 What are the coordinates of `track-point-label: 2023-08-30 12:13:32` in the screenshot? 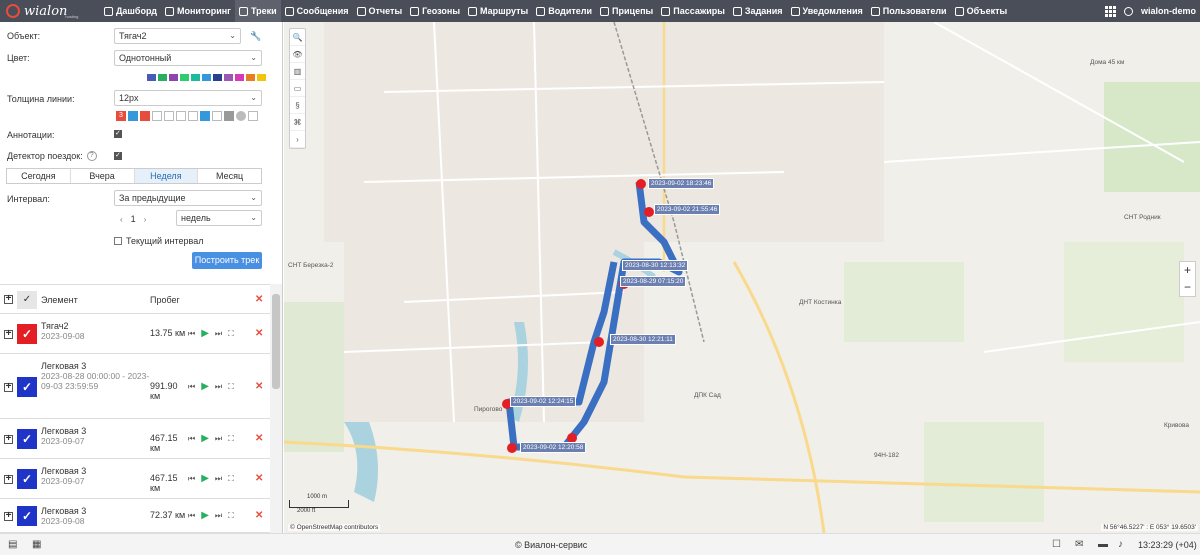 It's located at (655, 265).